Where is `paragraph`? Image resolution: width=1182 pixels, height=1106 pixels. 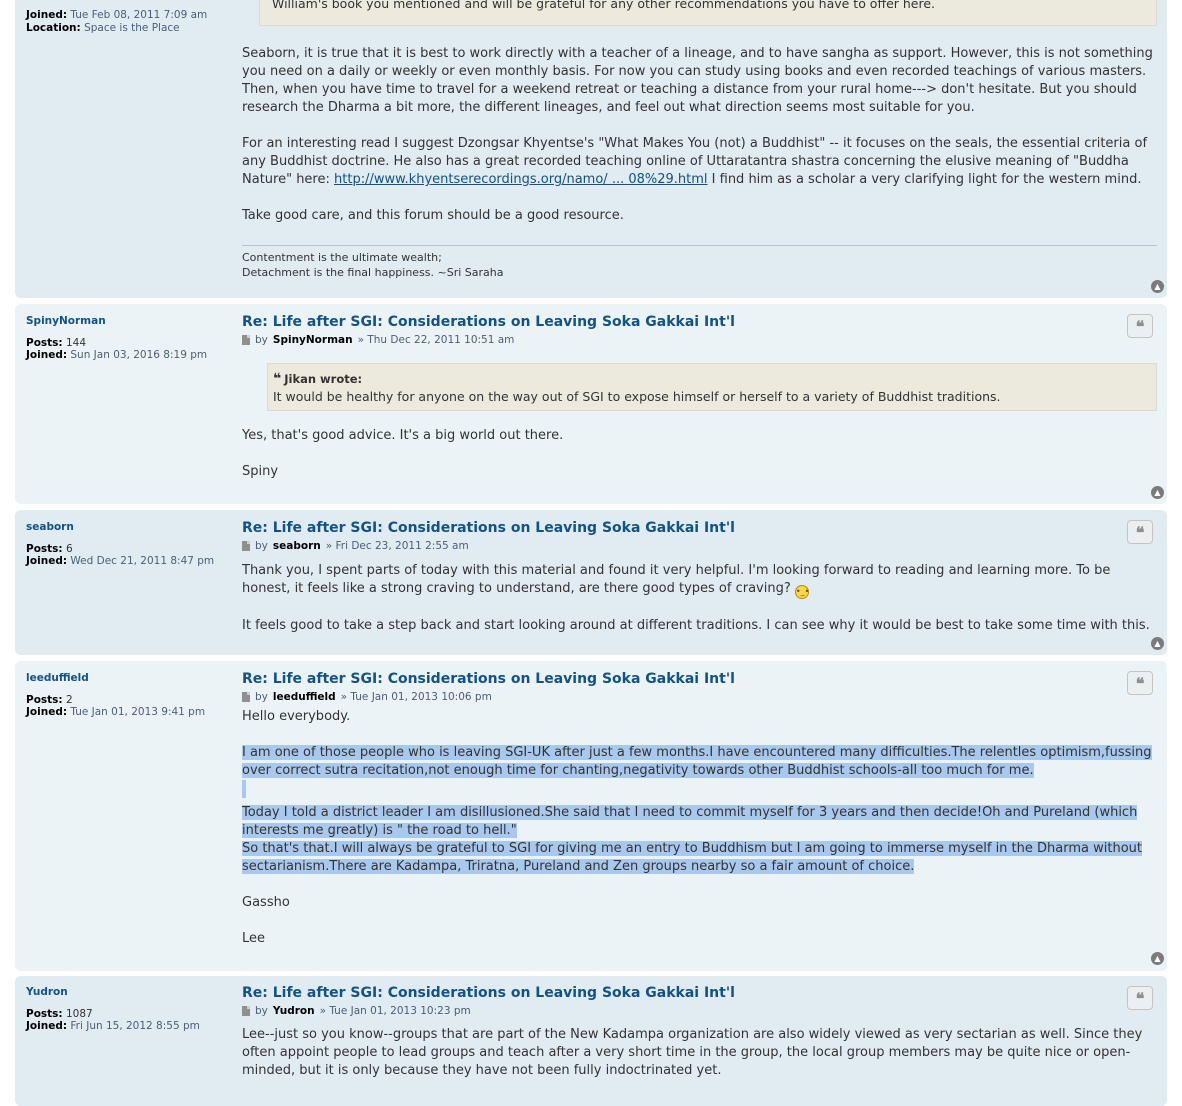
paragraph is located at coordinates (699, 792).